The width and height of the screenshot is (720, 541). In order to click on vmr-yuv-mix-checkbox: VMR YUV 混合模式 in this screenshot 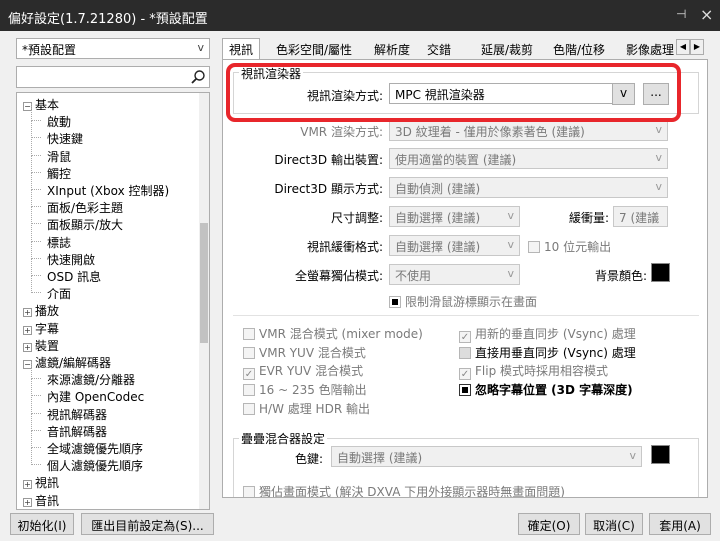, I will do `click(304, 352)`.